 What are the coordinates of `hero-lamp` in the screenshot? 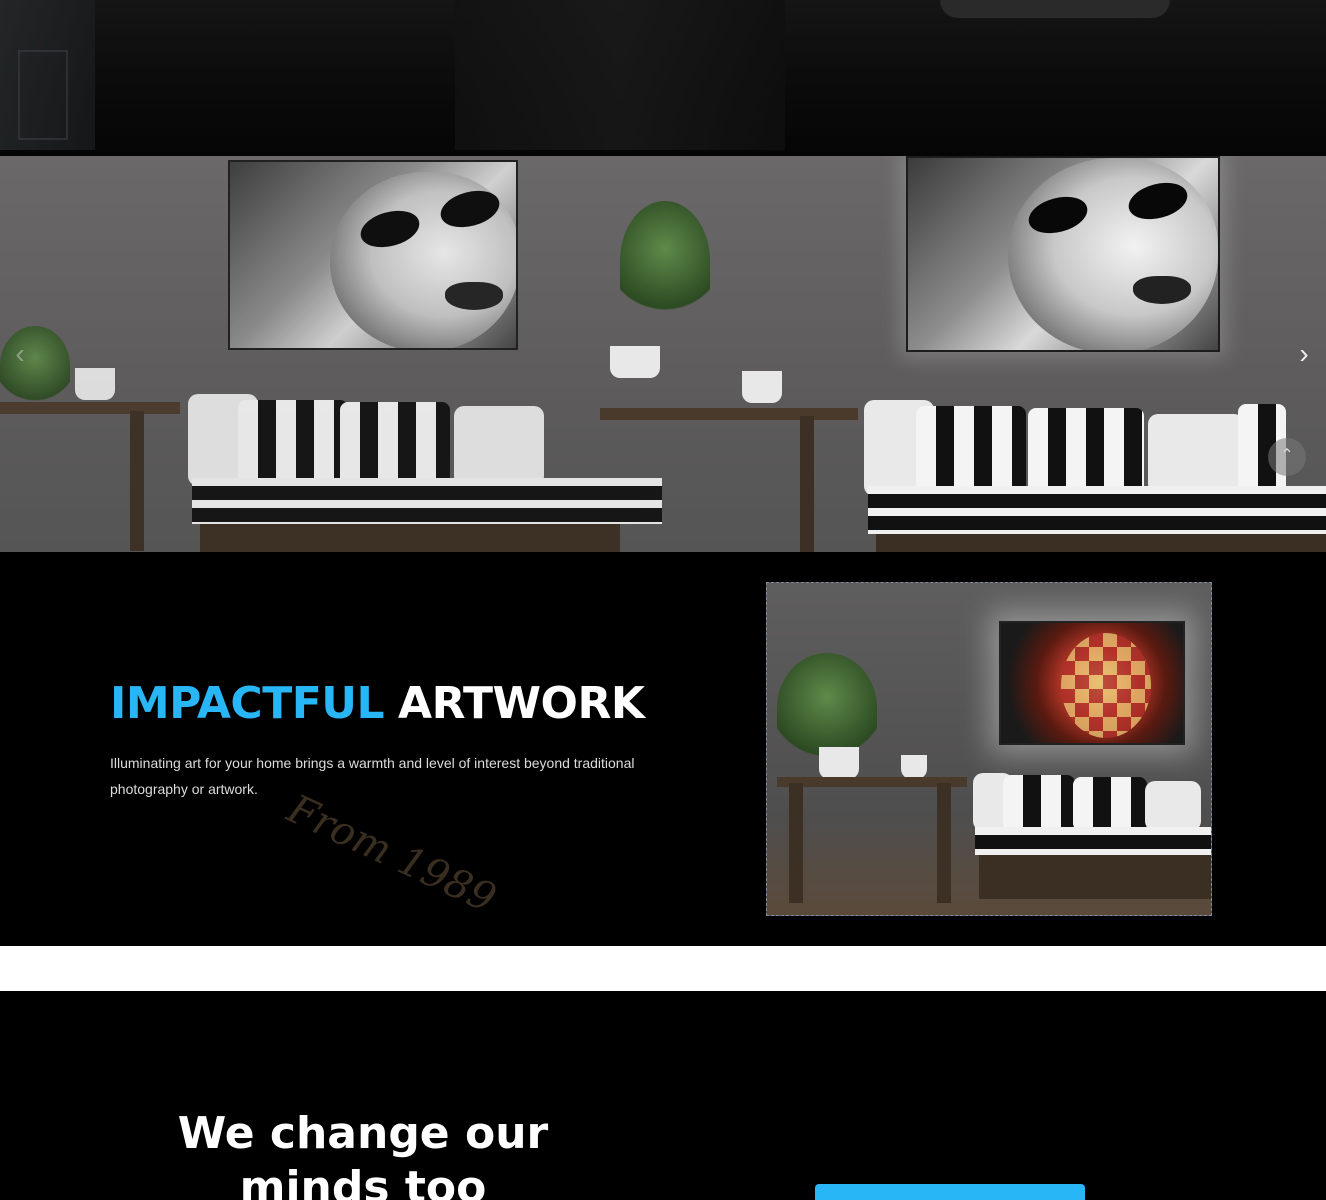 It's located at (1055, 9).